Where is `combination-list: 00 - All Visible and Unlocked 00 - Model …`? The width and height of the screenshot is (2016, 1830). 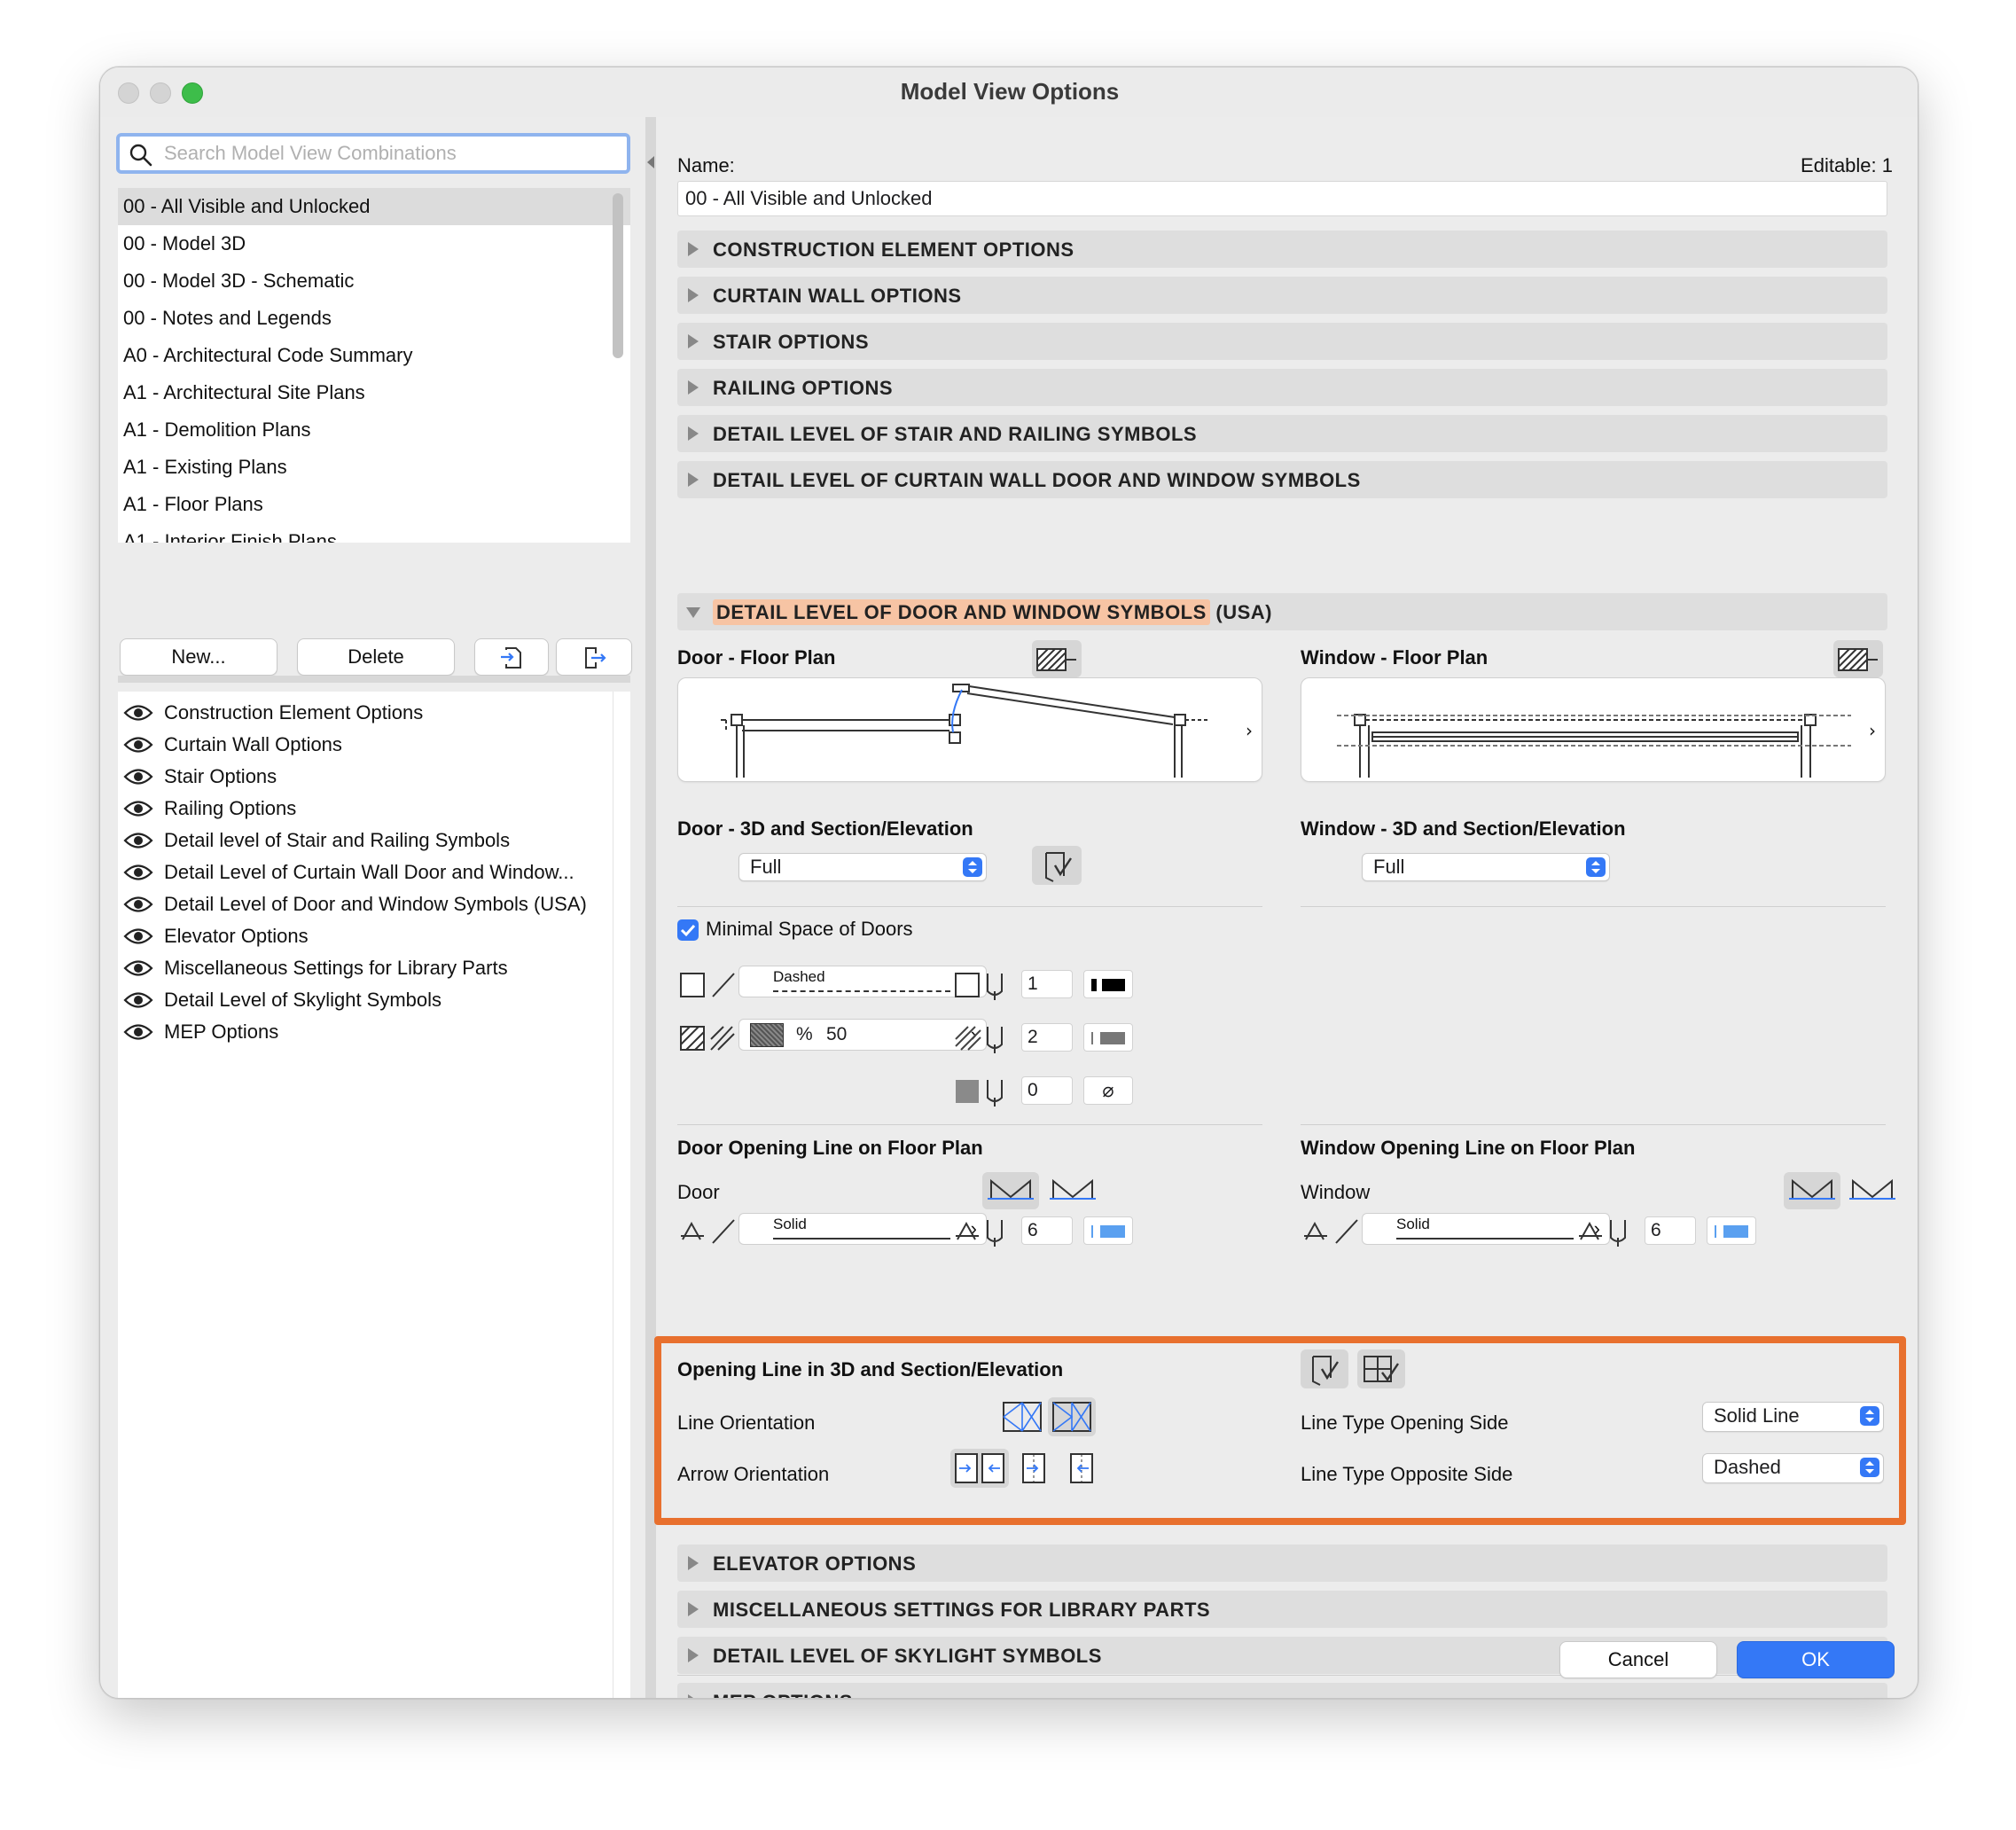 combination-list: 00 - All Visible and Unlocked 00 - Model … is located at coordinates (374, 365).